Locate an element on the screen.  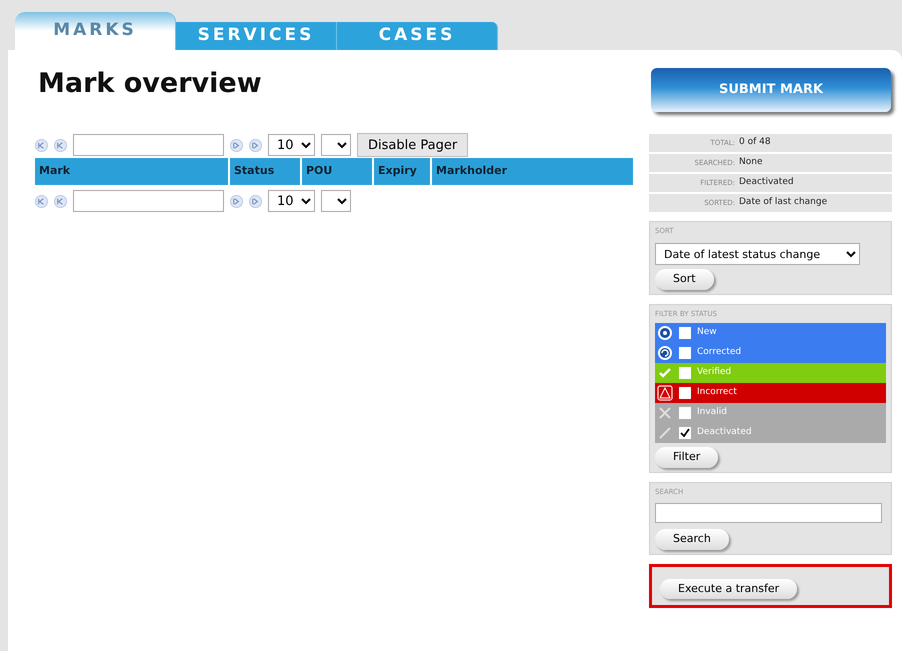
search-button: Search is located at coordinates (692, 539).